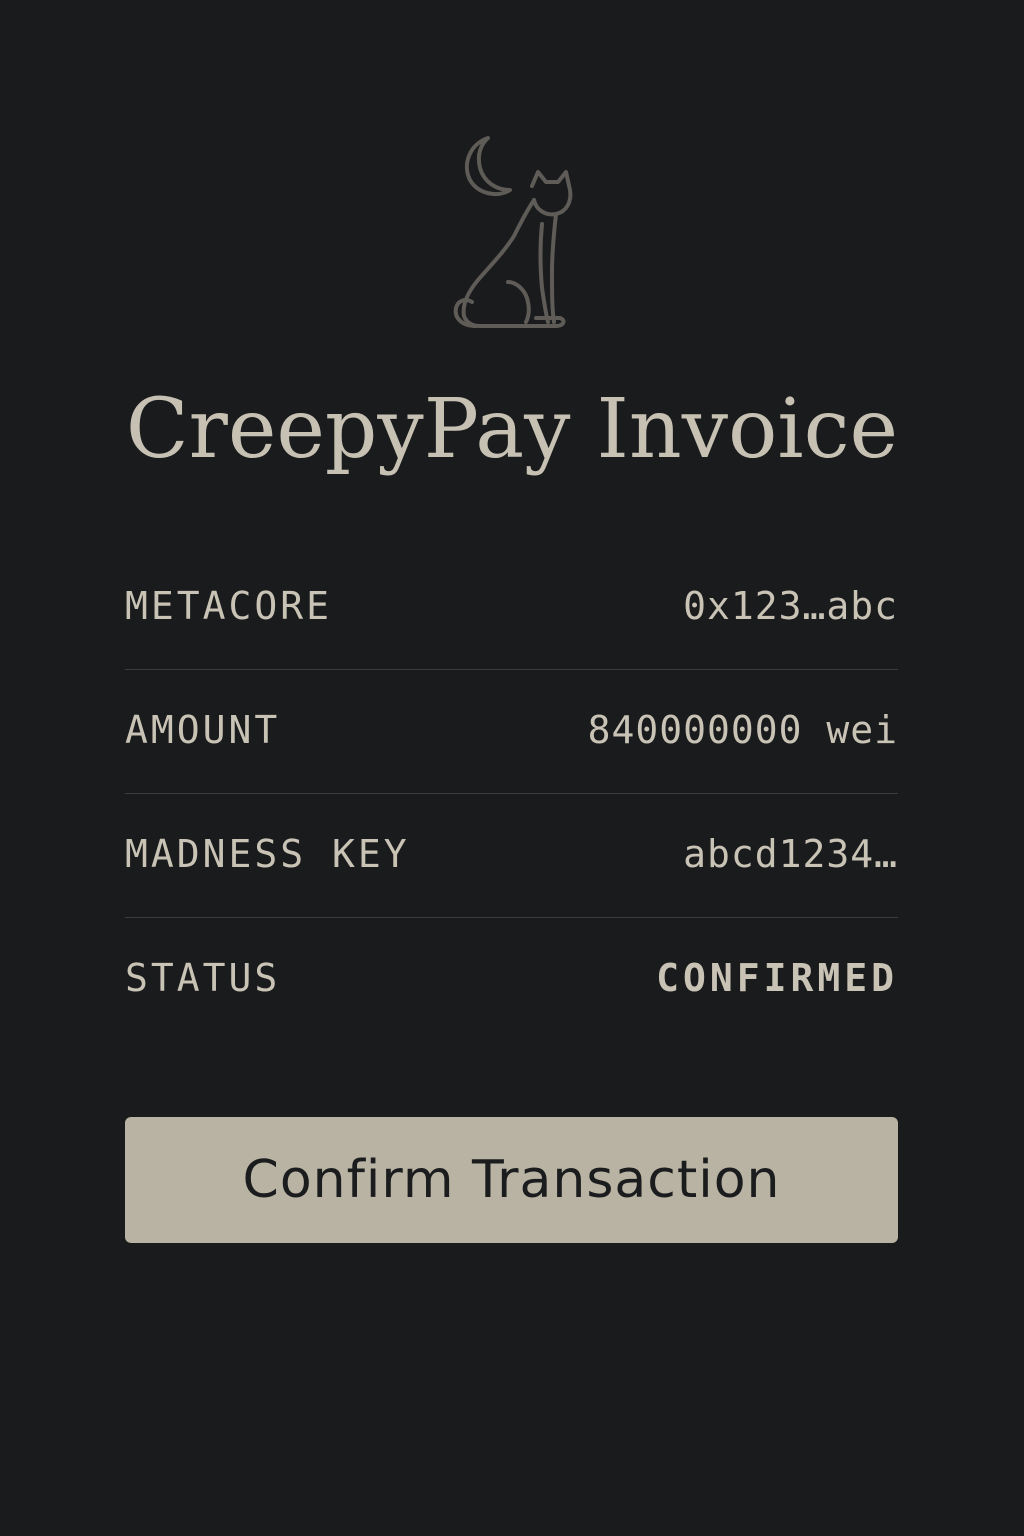 The height and width of the screenshot is (1536, 1024). What do you see at coordinates (229, 606) in the screenshot?
I see `detail-label: METACORE` at bounding box center [229, 606].